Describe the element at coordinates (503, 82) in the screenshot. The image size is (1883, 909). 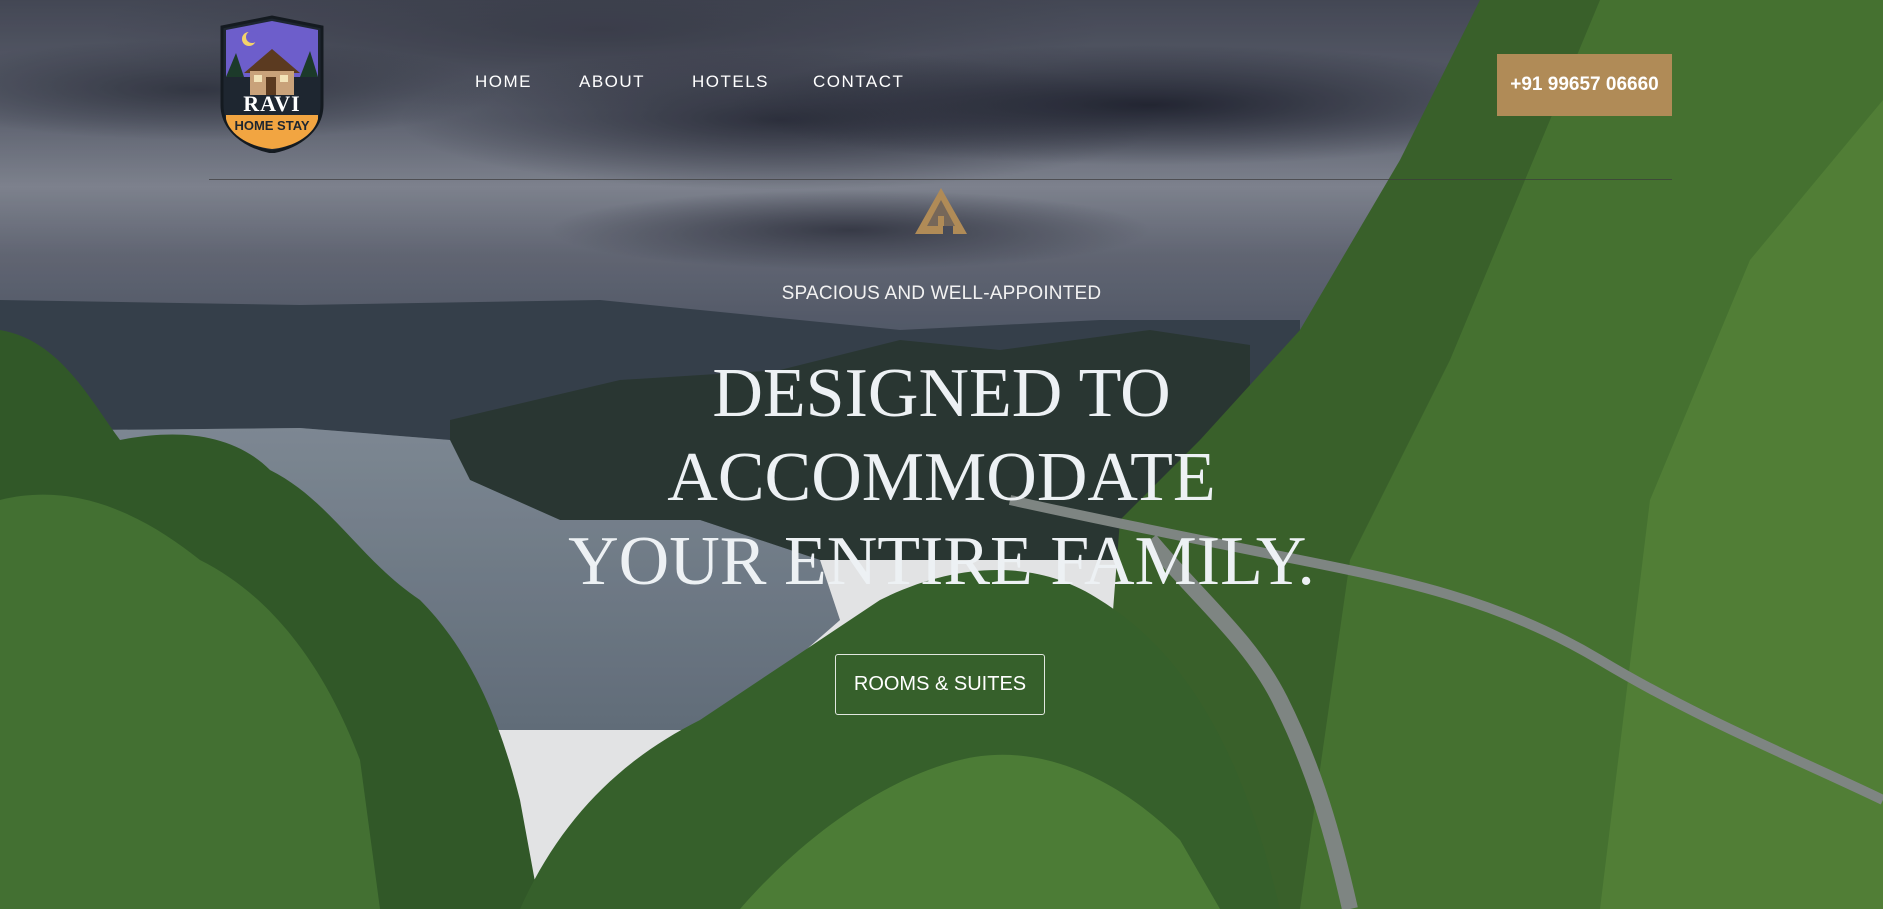
I see `nav-link-home: HOME` at that location.